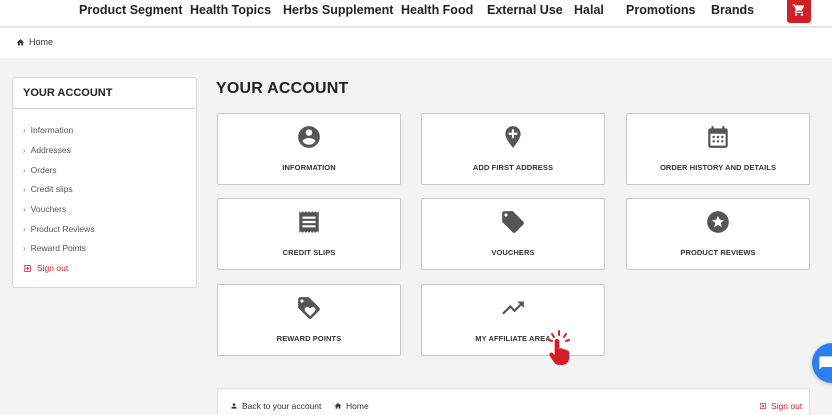 This screenshot has width=832, height=415. I want to click on nav-halal: Halal, so click(589, 10).